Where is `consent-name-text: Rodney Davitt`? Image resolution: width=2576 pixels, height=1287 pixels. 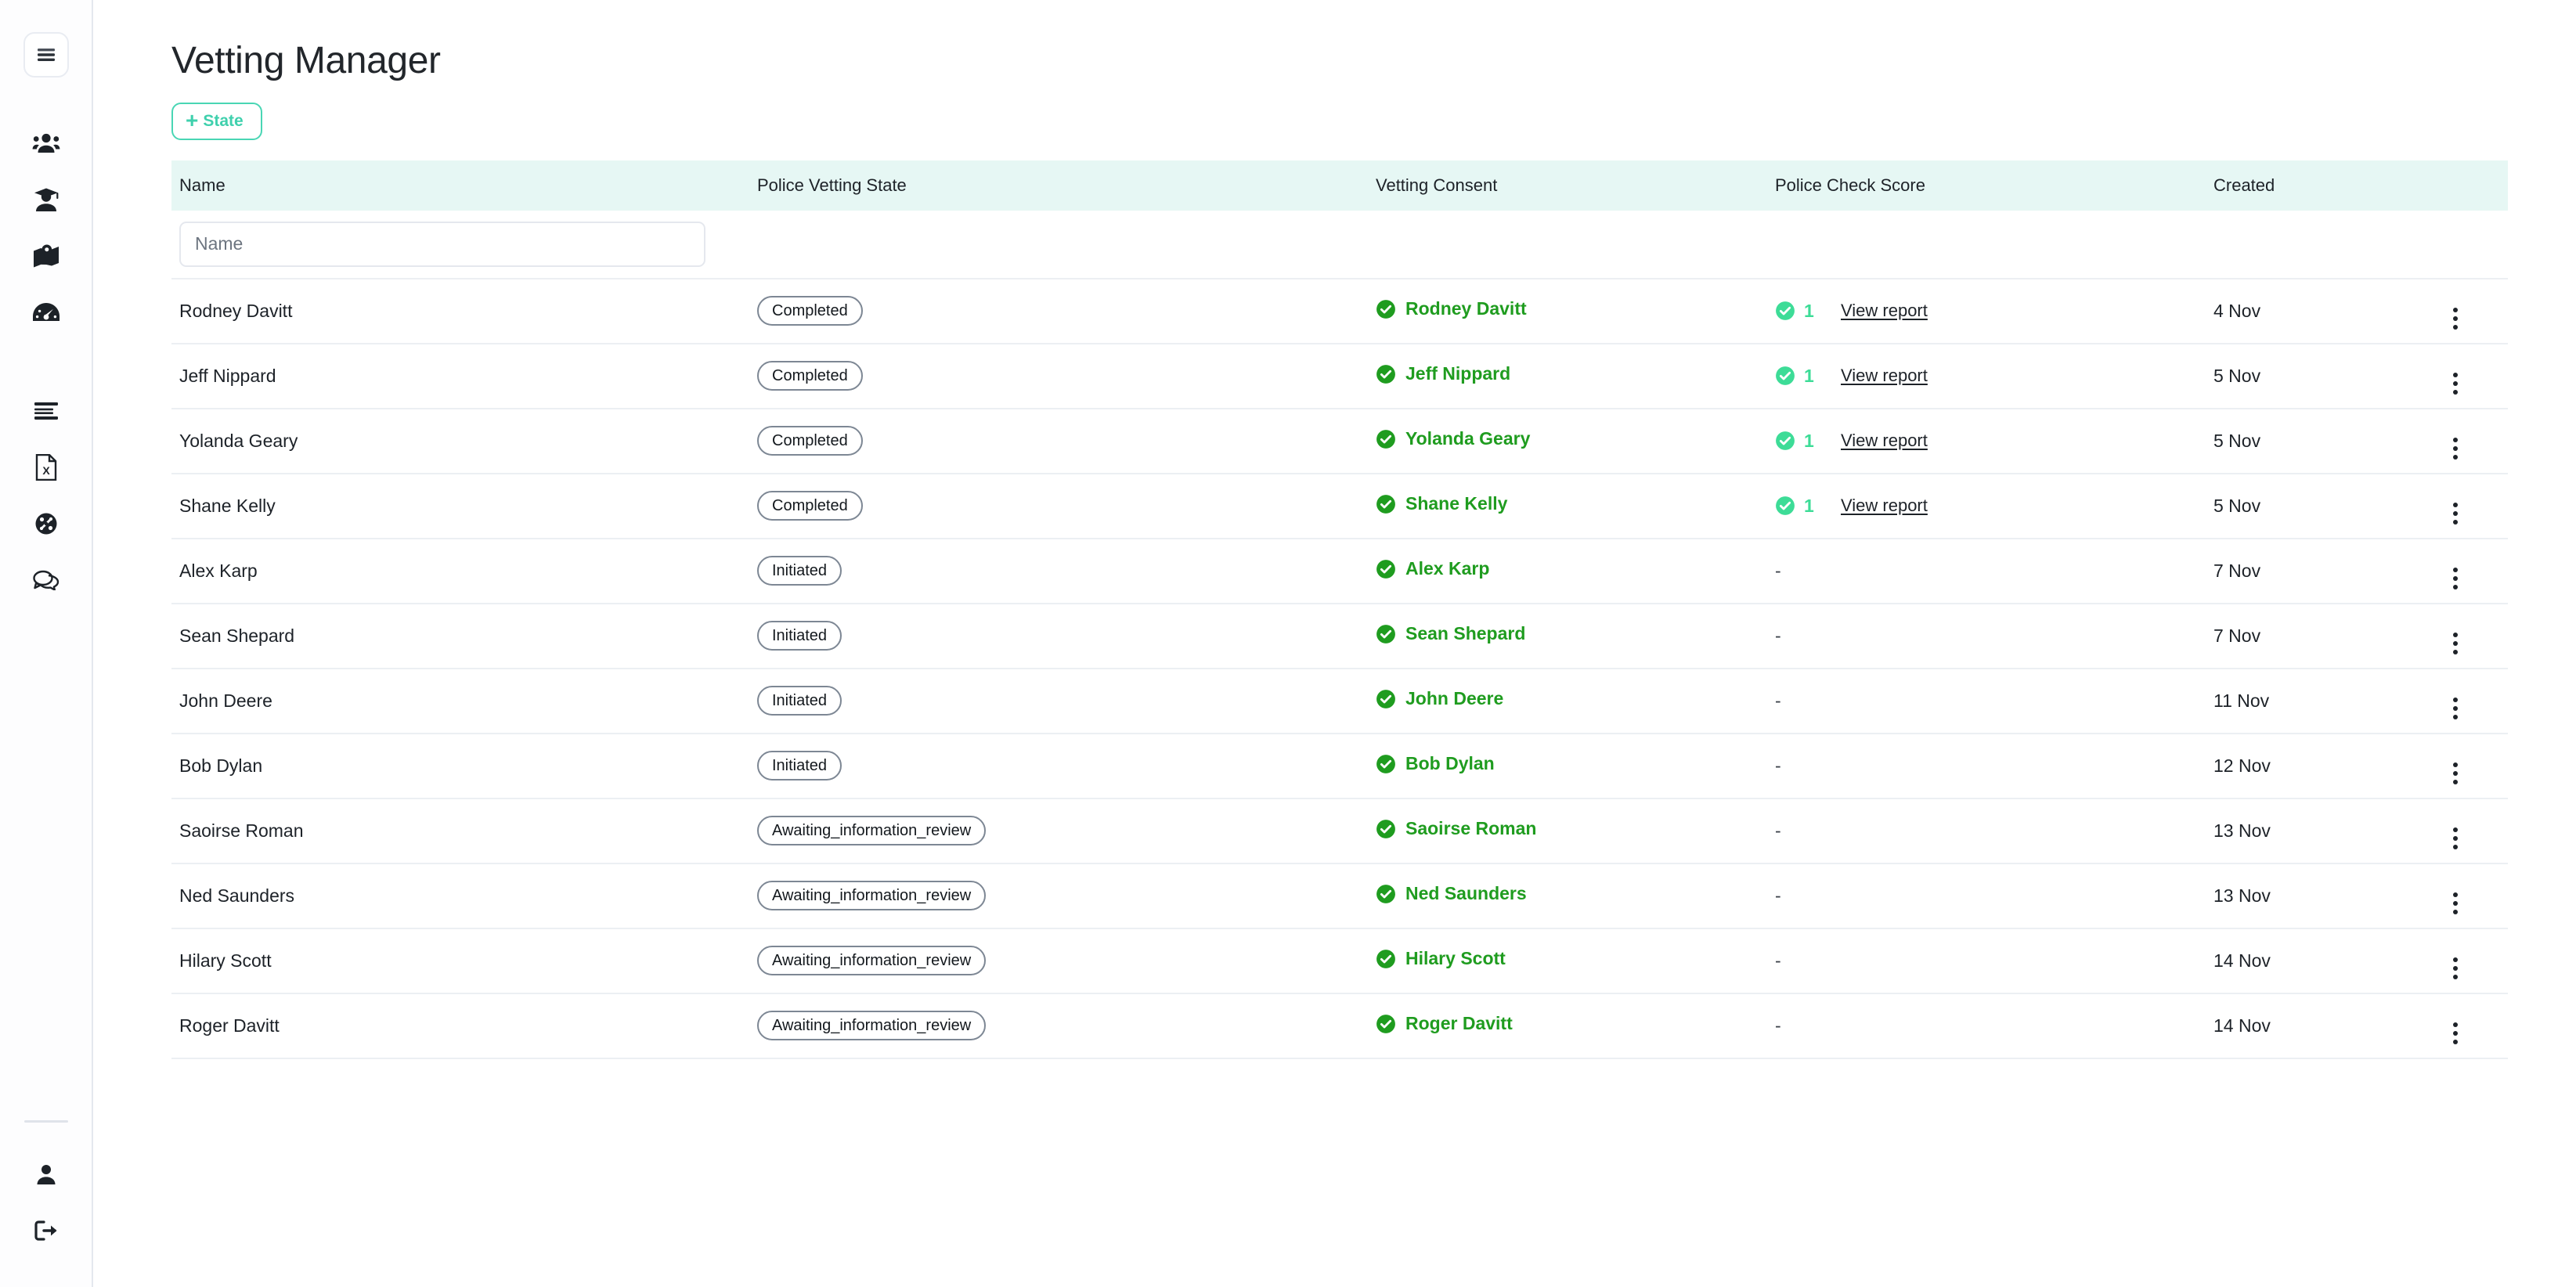
consent-name-text: Rodney Davitt is located at coordinates (1466, 308).